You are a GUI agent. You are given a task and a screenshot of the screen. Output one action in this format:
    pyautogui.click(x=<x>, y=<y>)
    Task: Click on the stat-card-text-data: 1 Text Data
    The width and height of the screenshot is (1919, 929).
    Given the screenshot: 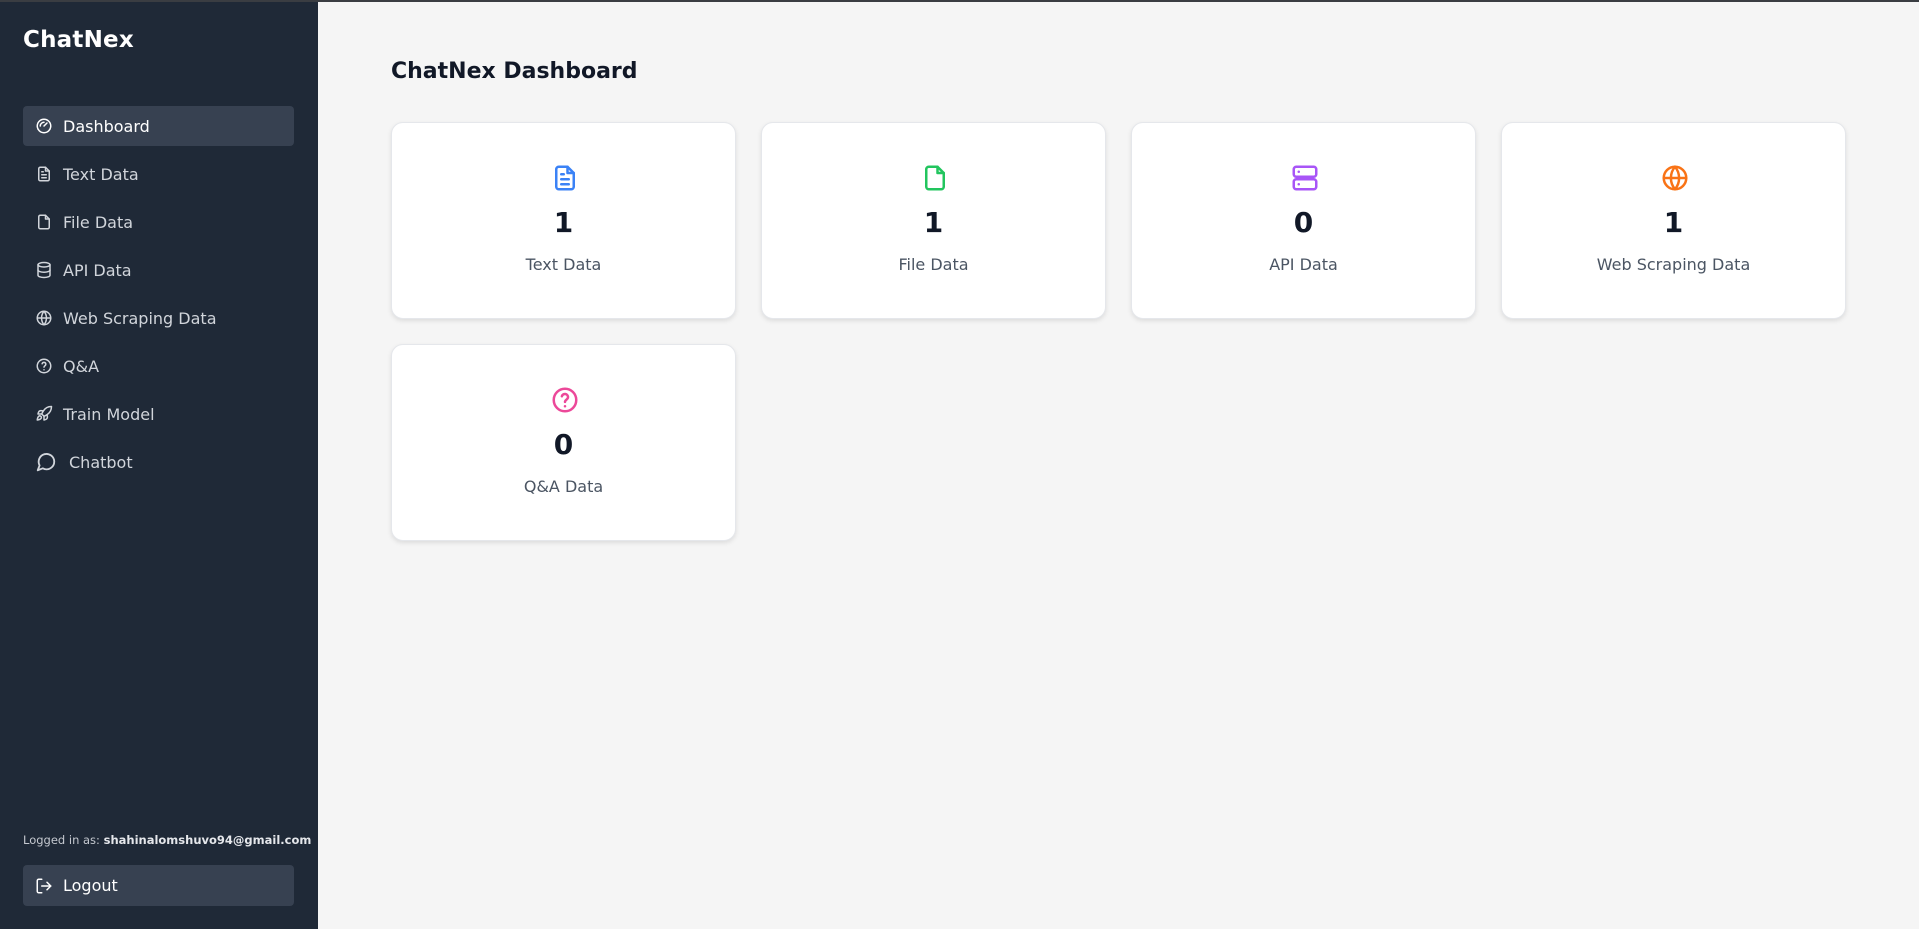 What is the action you would take?
    pyautogui.click(x=563, y=220)
    